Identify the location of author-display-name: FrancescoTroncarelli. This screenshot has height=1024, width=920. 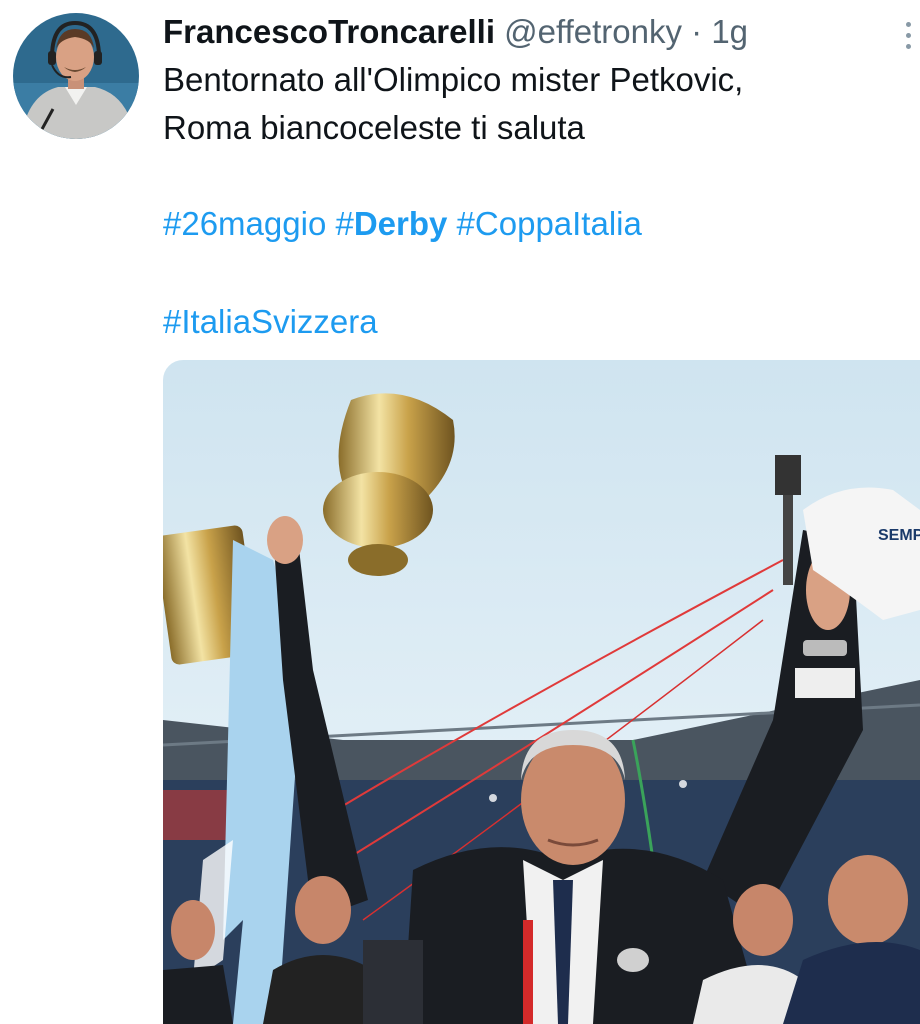
(329, 31).